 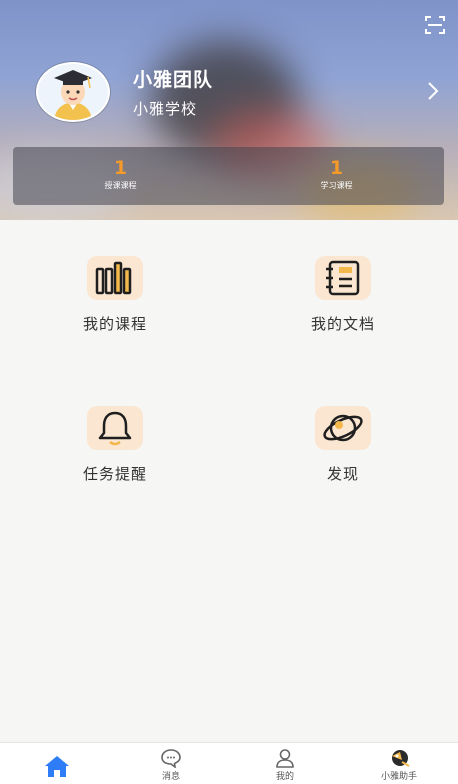 I want to click on stat-label: 学习课程, so click(x=336, y=185).